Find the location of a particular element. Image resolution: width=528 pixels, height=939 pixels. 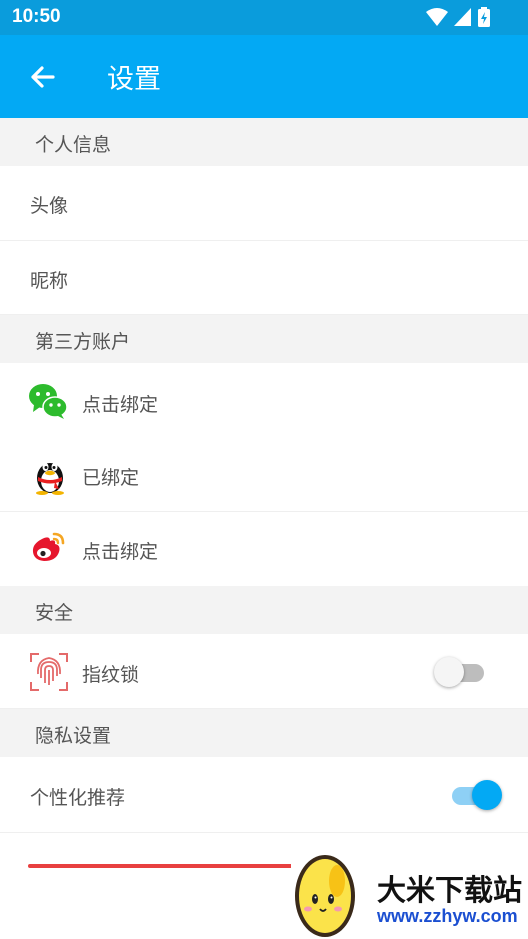

page-title: 设置 is located at coordinates (134, 79).